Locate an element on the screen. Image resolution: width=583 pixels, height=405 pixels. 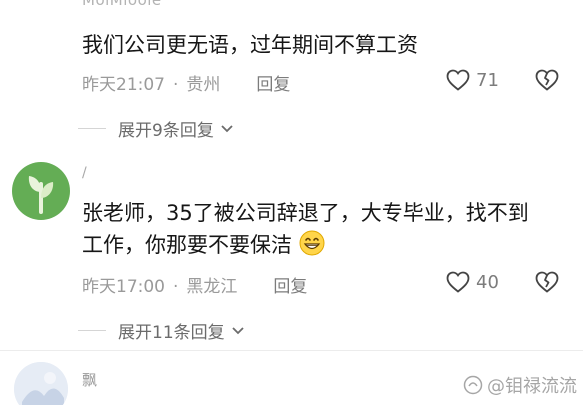
like-count: 71 is located at coordinates (487, 80).